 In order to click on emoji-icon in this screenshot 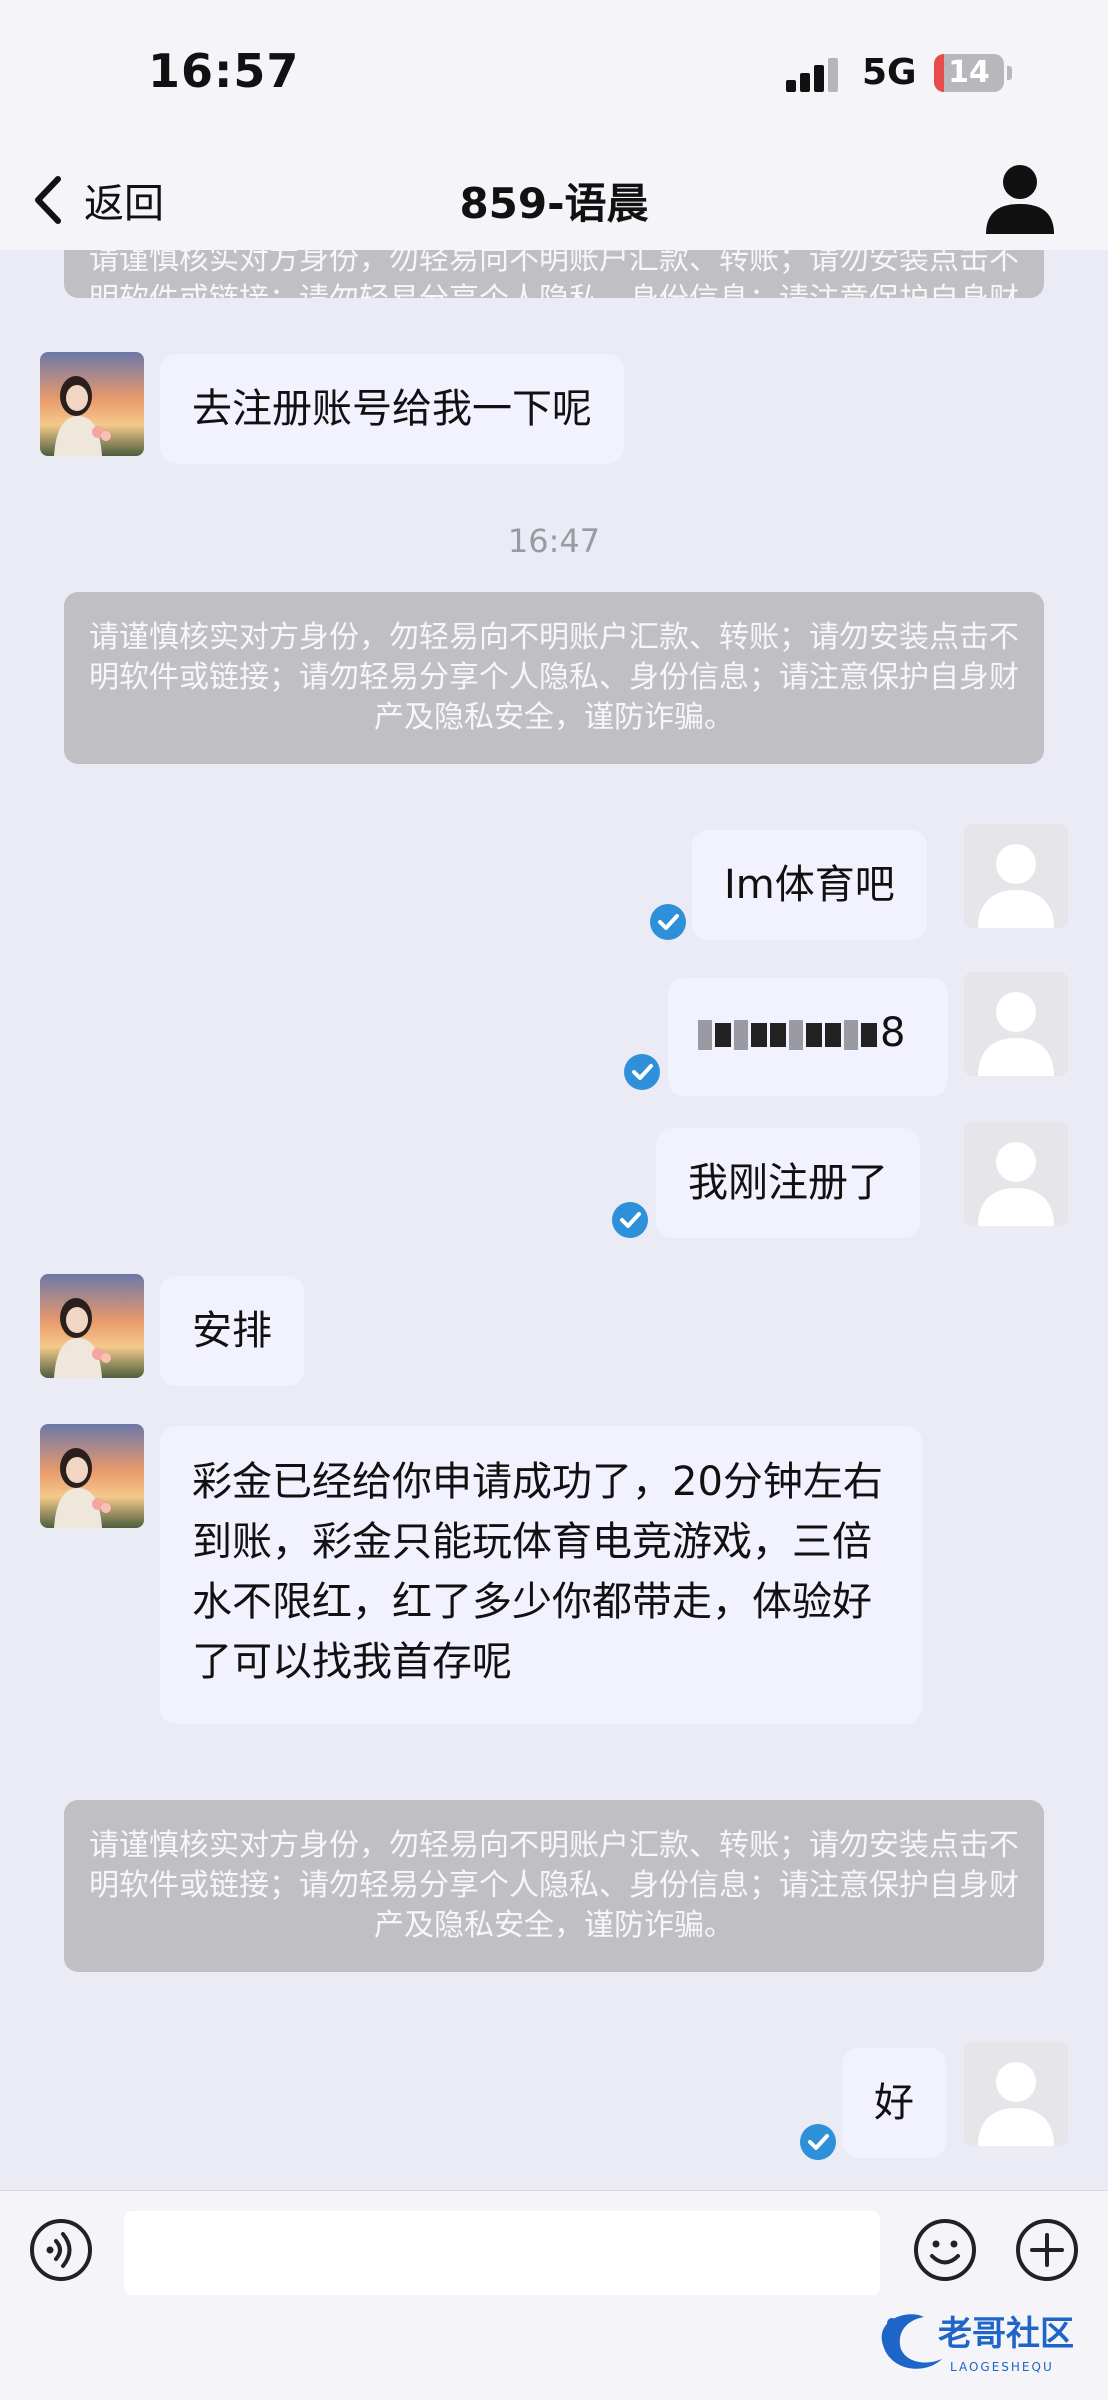, I will do `click(945, 2250)`.